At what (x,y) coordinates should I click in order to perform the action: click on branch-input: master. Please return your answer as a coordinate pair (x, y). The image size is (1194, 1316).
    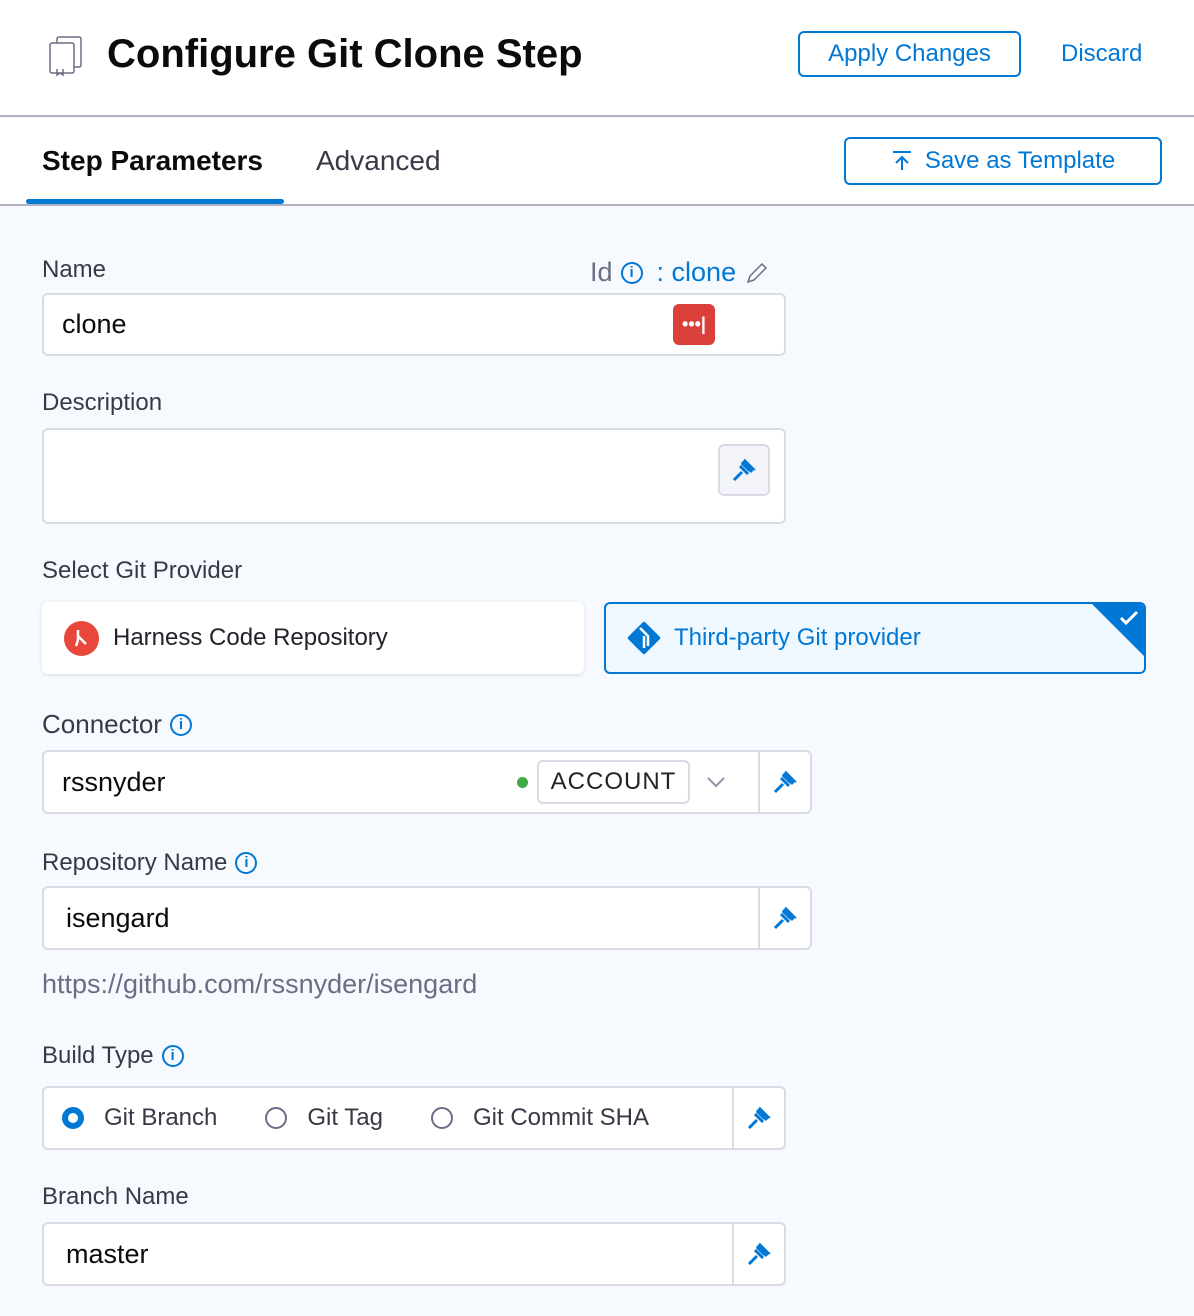
    Looking at the image, I should click on (388, 1254).